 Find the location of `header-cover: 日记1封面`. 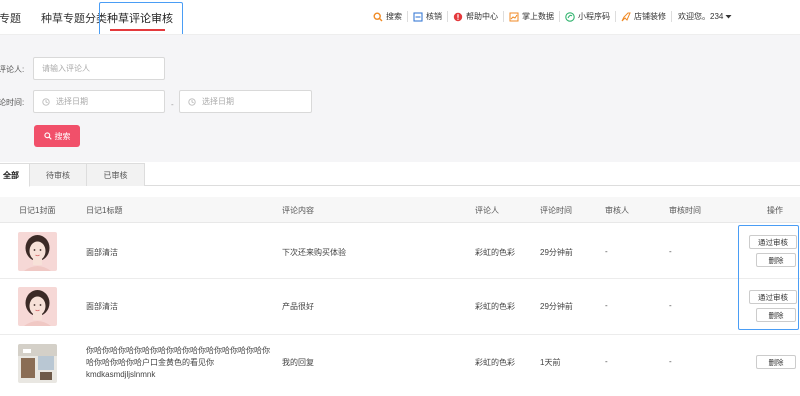

header-cover: 日记1封面 is located at coordinates (37, 210).